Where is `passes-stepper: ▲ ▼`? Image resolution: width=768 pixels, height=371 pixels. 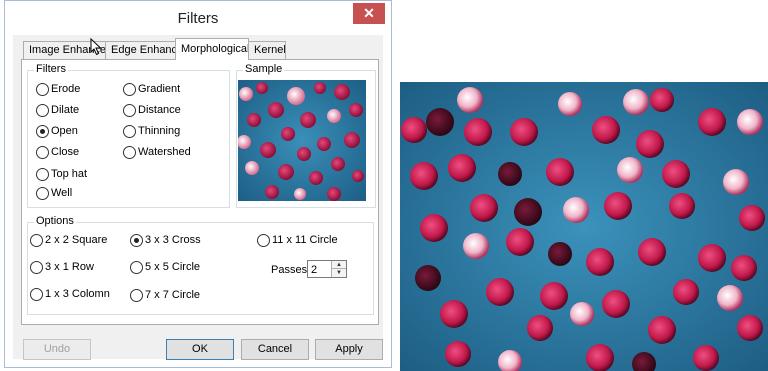 passes-stepper: ▲ ▼ is located at coordinates (327, 269).